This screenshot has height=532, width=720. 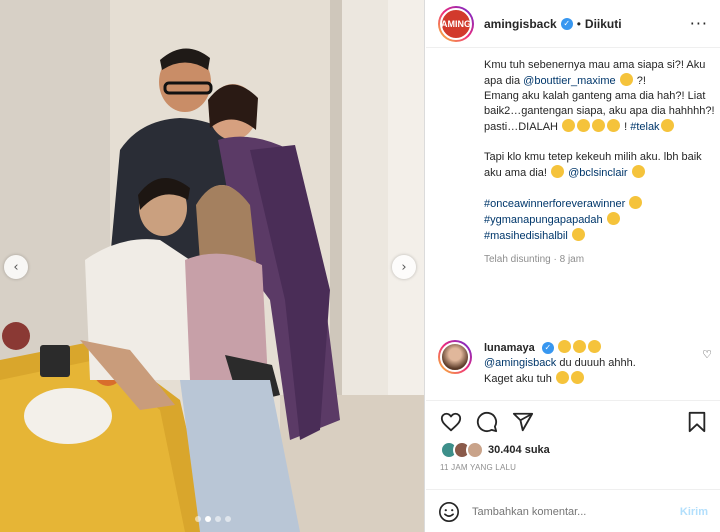 I want to click on likes-summary: 30.404 suka, so click(x=495, y=450).